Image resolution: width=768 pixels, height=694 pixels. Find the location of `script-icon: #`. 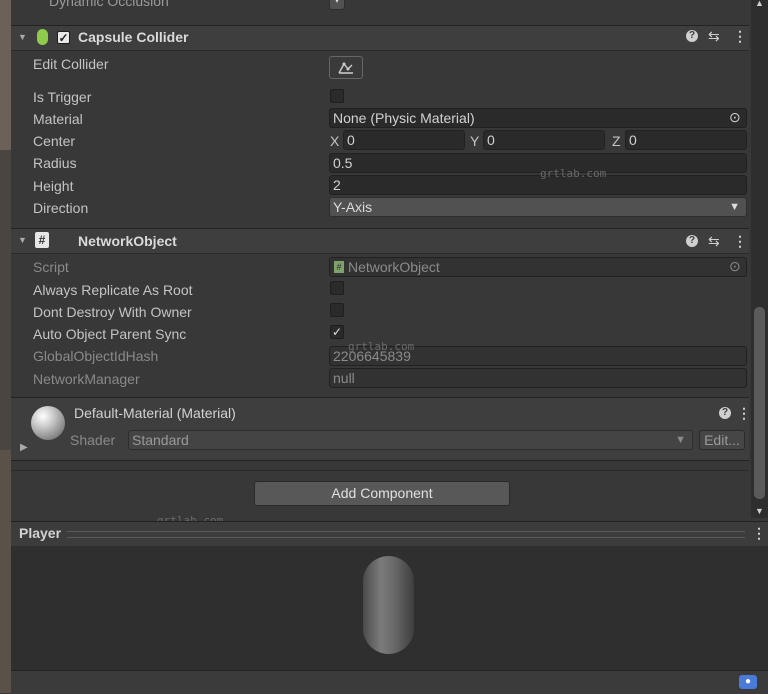

script-icon: # is located at coordinates (42, 240).